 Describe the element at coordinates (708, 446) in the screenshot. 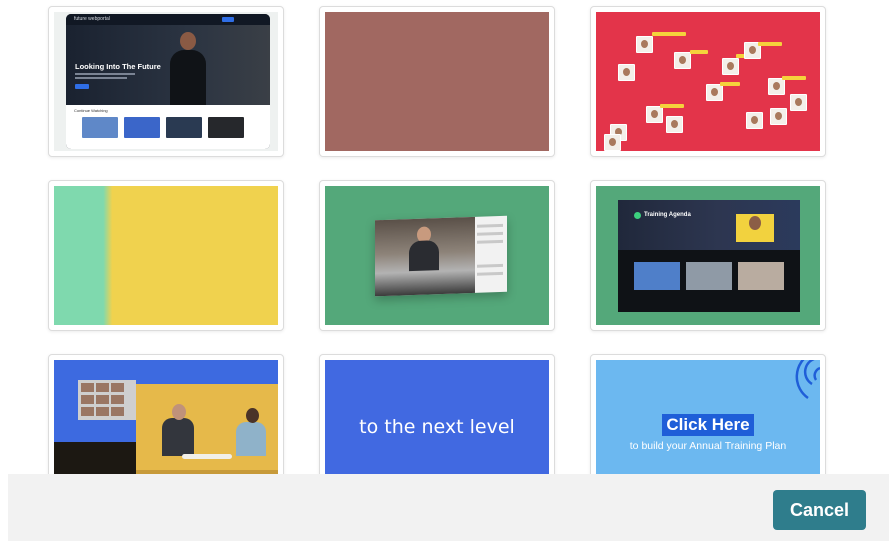

I see `click-here-subline: to build your Annual Training Plan` at that location.